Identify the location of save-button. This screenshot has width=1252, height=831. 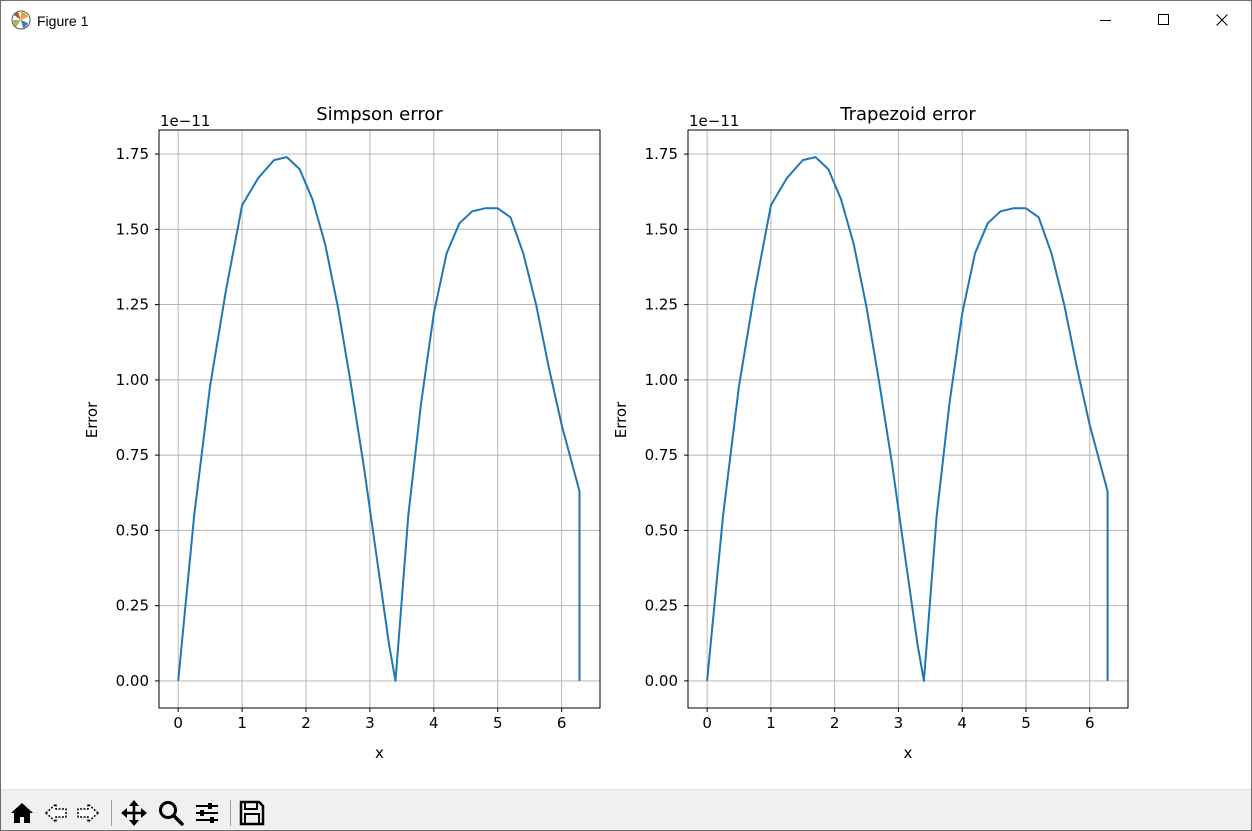
(252, 813).